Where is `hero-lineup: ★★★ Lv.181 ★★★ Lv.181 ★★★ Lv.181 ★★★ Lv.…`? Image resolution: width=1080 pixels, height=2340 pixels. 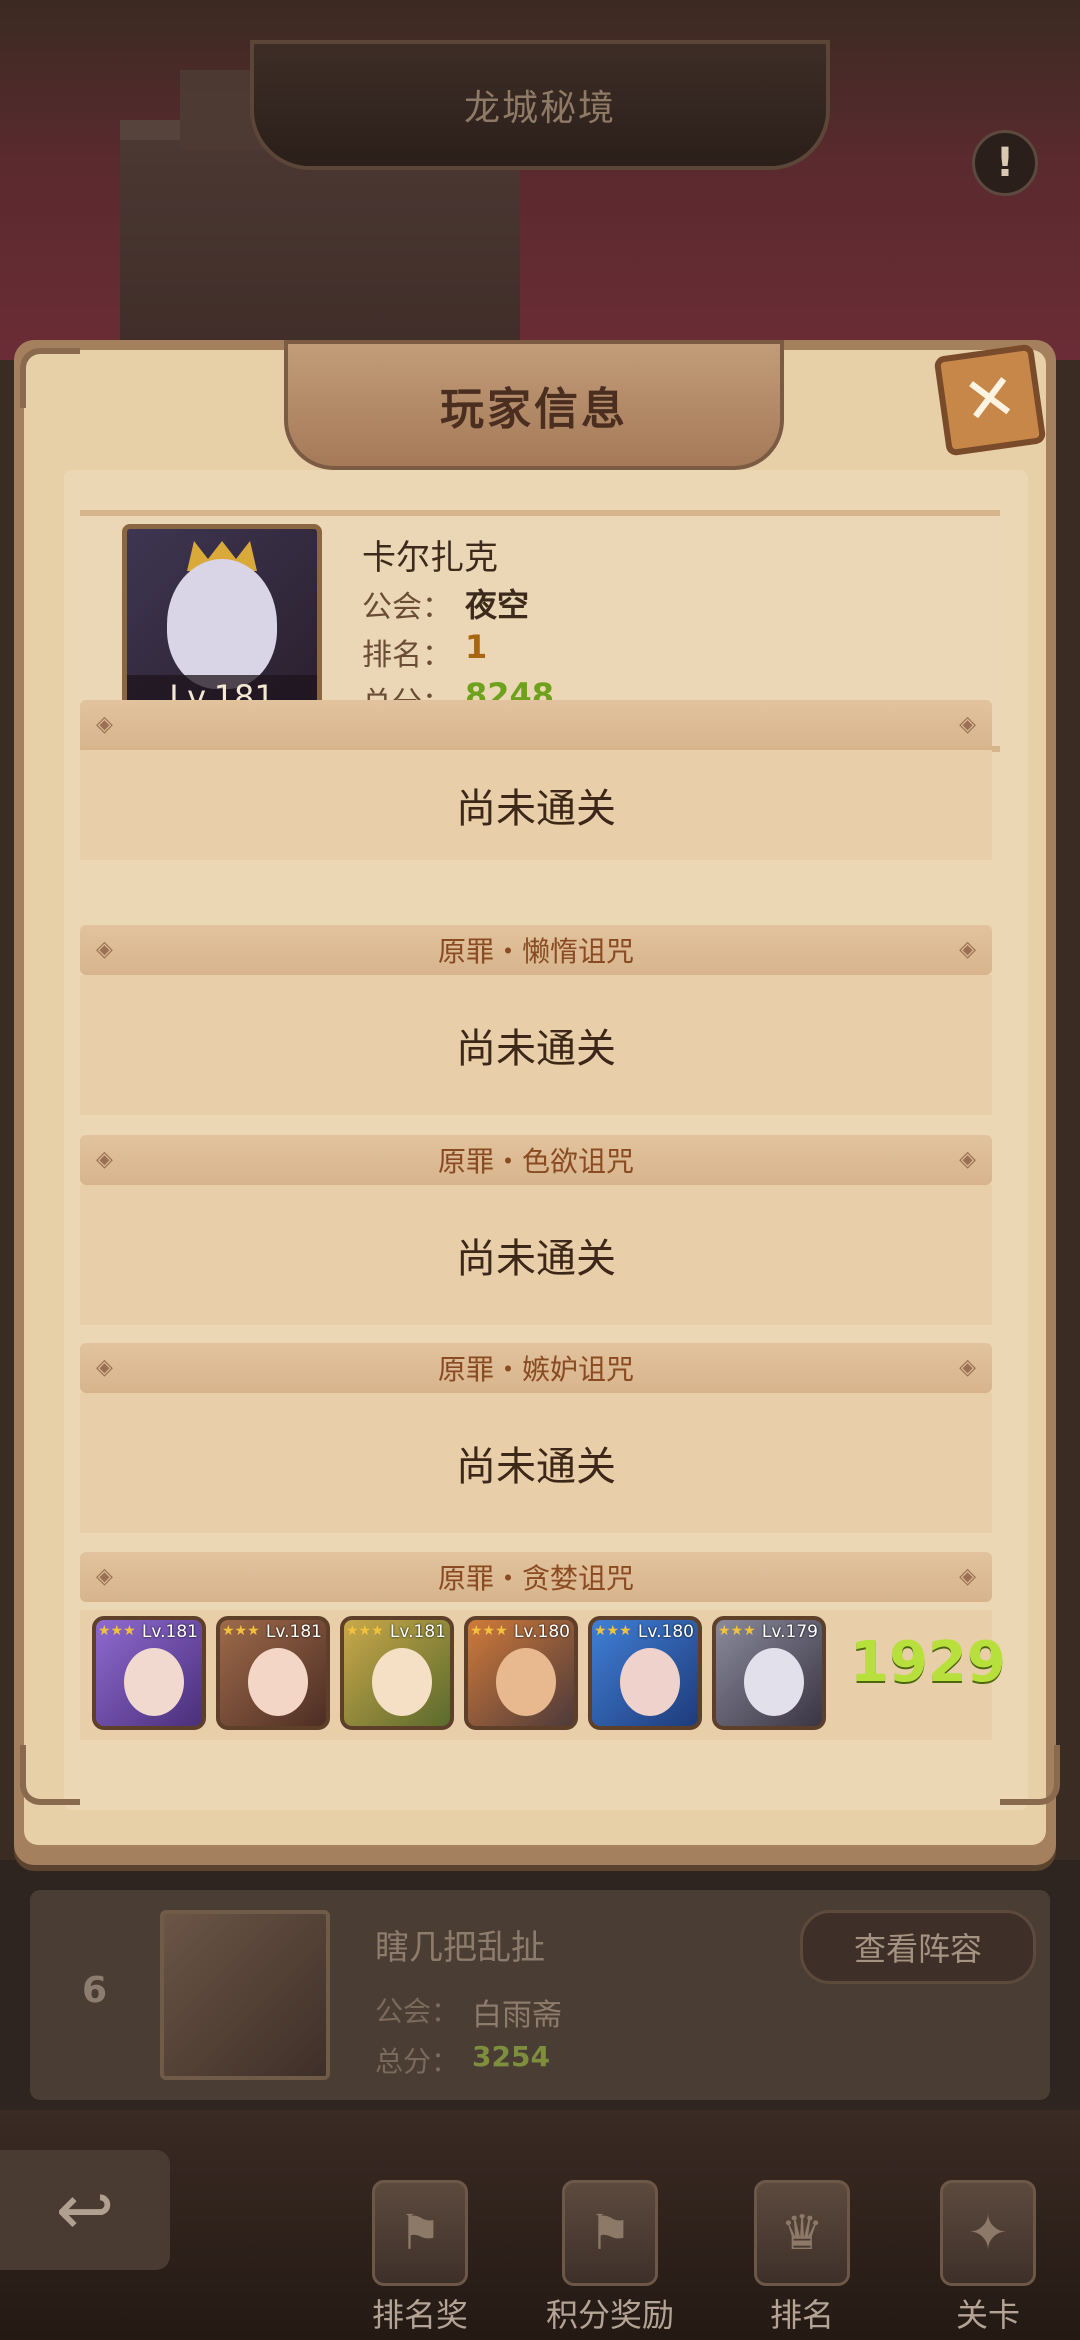
hero-lineup: ★★★ Lv.181 ★★★ Lv.181 ★★★ Lv.181 ★★★ Lv.… is located at coordinates (543, 1675).